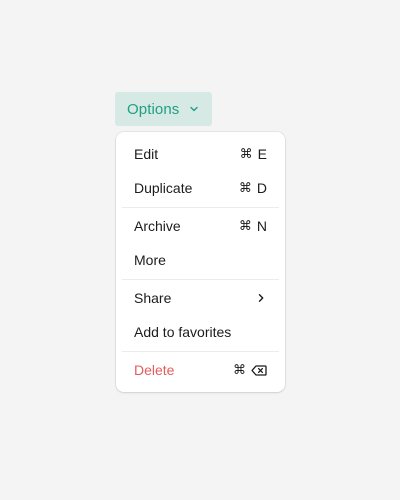  I want to click on shortcut-archive: ⌘ N, so click(253, 226).